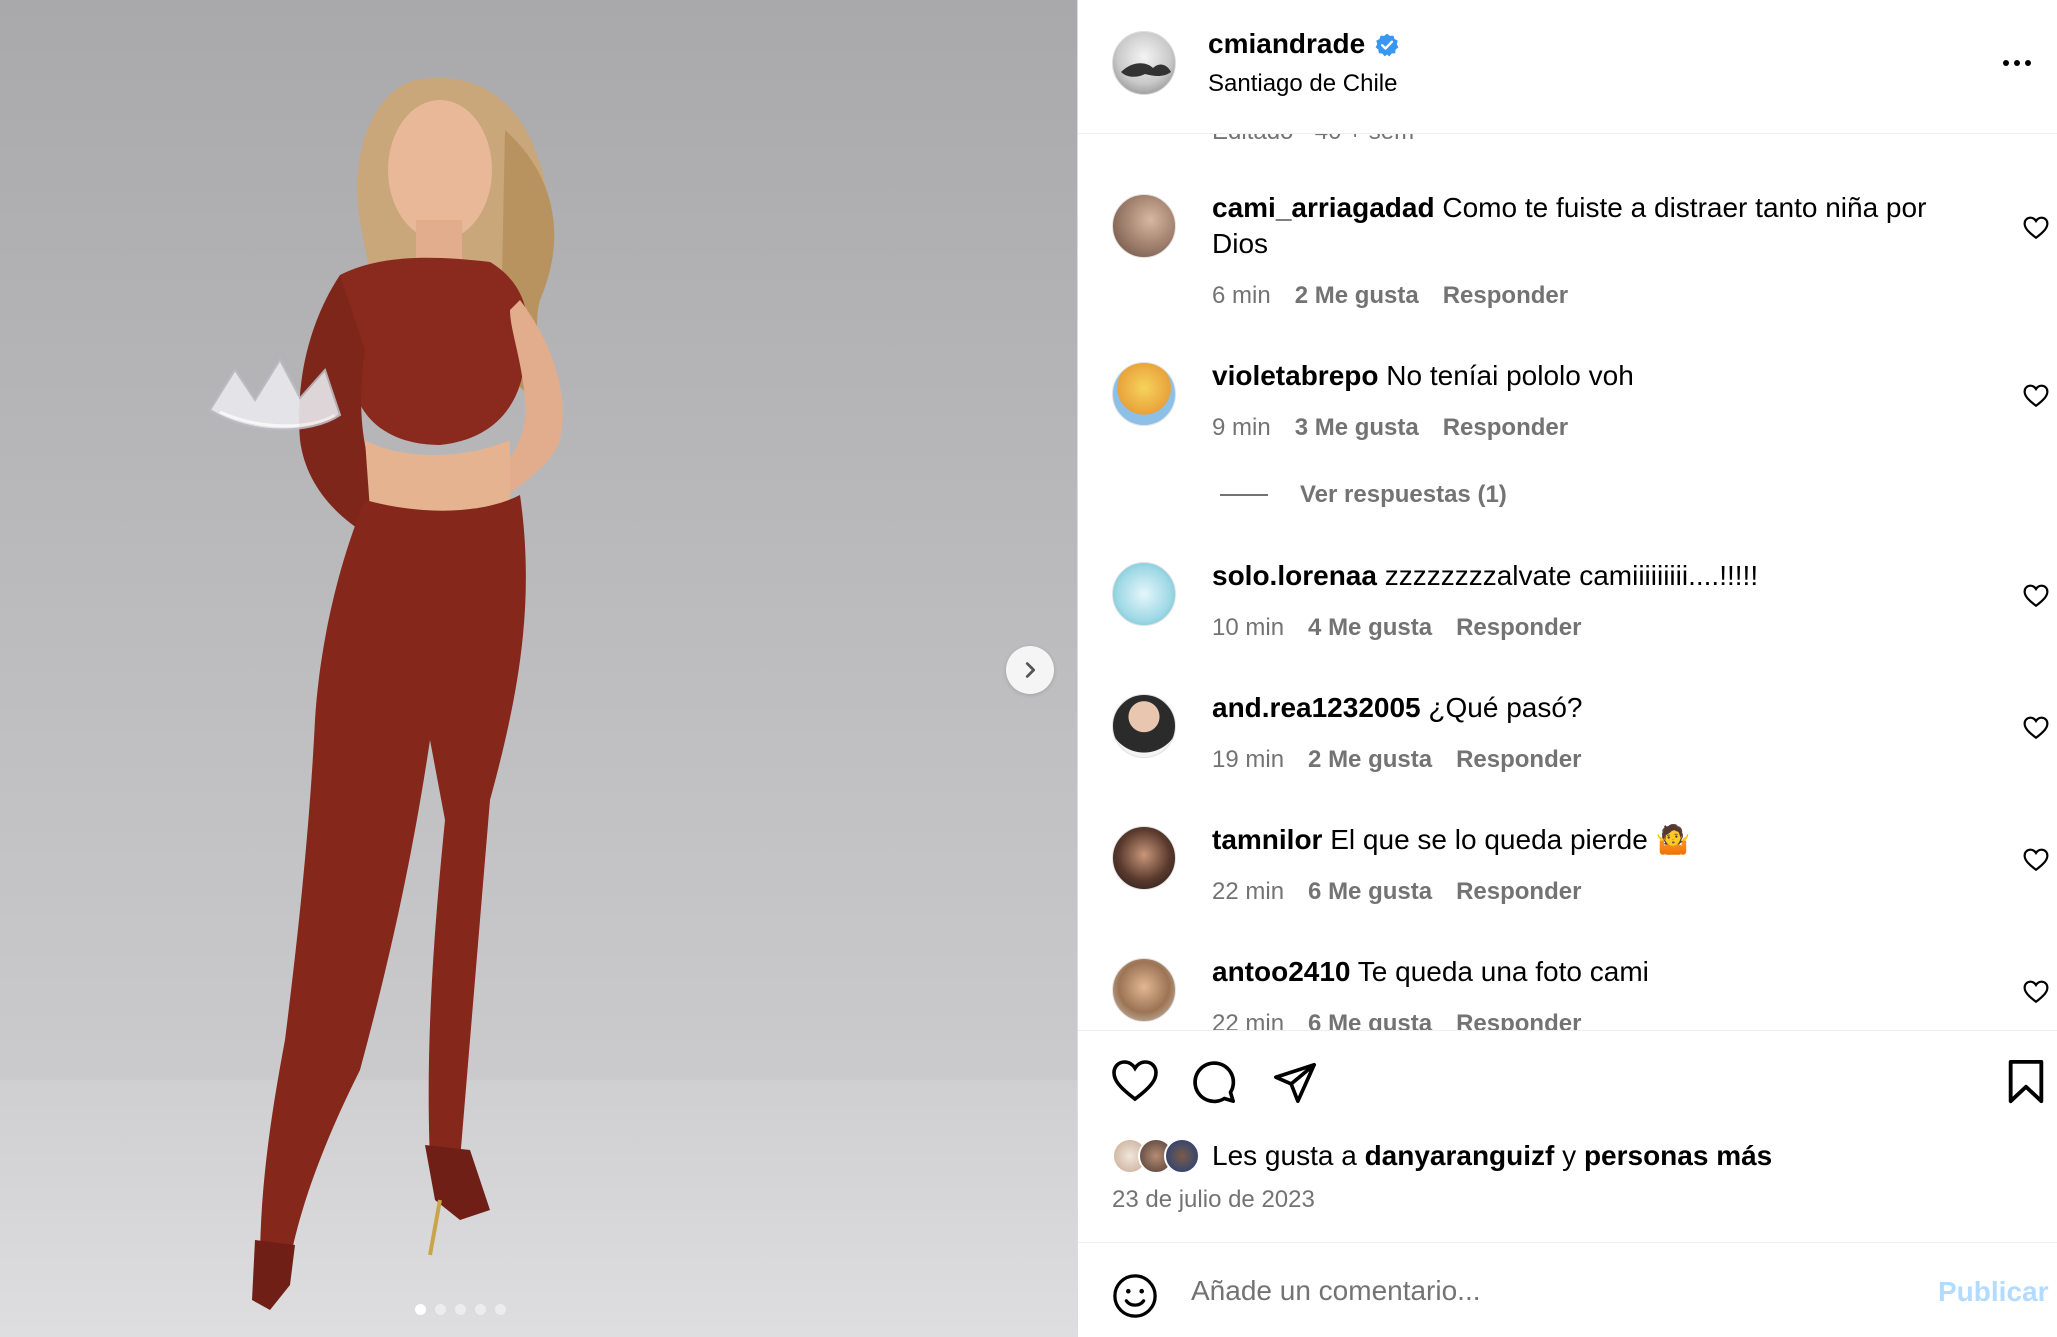 The height and width of the screenshot is (1337, 2057). What do you see at coordinates (1248, 760) in the screenshot?
I see `comment-time: 19 min` at bounding box center [1248, 760].